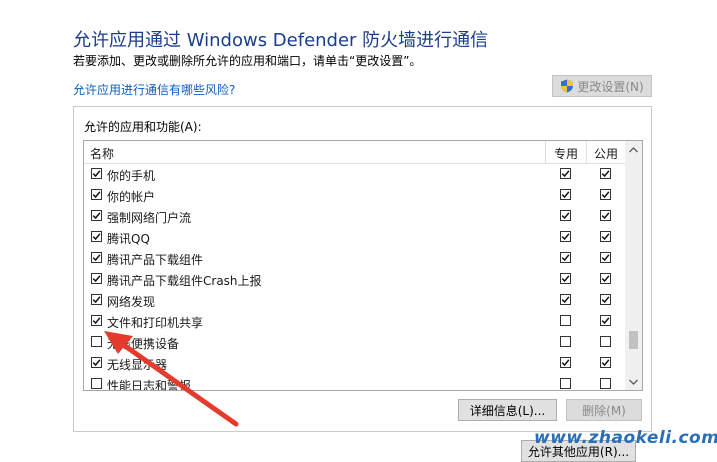 Image resolution: width=717 pixels, height=462 pixels. What do you see at coordinates (128, 239) in the screenshot?
I see `row-name: 腾讯QQ` at bounding box center [128, 239].